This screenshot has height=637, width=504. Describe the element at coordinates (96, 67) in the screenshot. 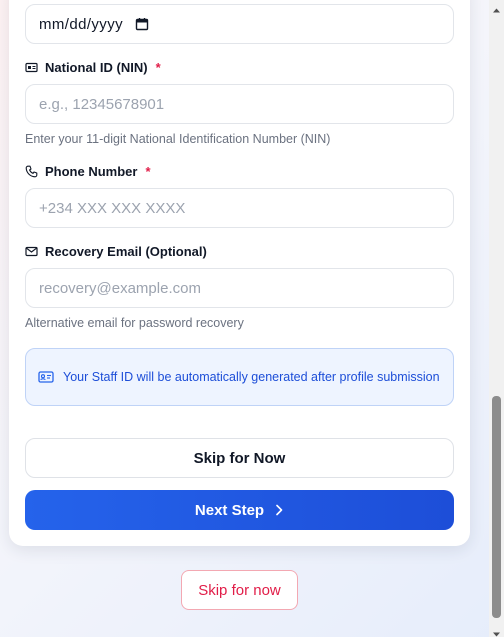

I see `nin-label-text: National ID (NIN)` at that location.